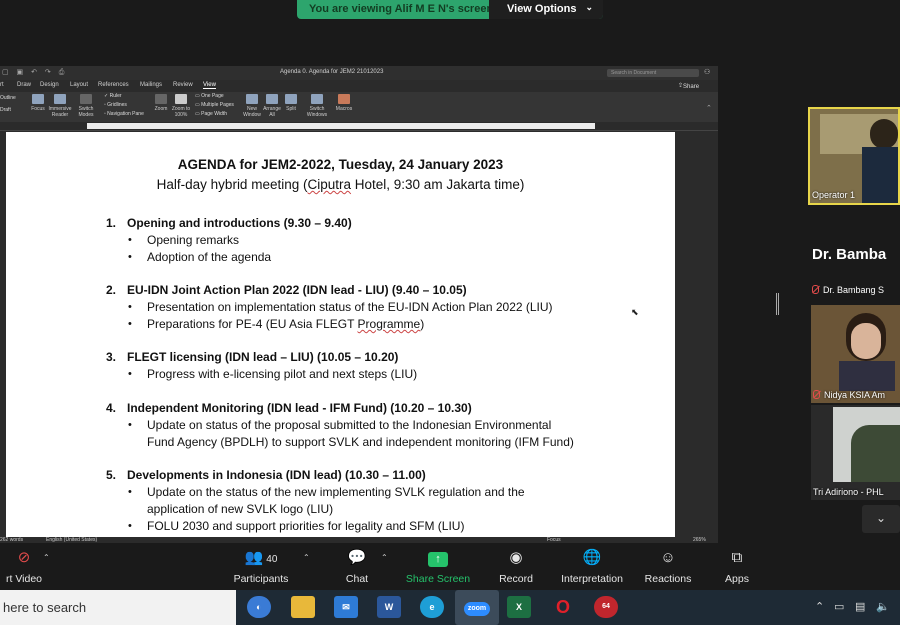 The width and height of the screenshot is (900, 625). I want to click on draft-button: Draft, so click(5, 110).